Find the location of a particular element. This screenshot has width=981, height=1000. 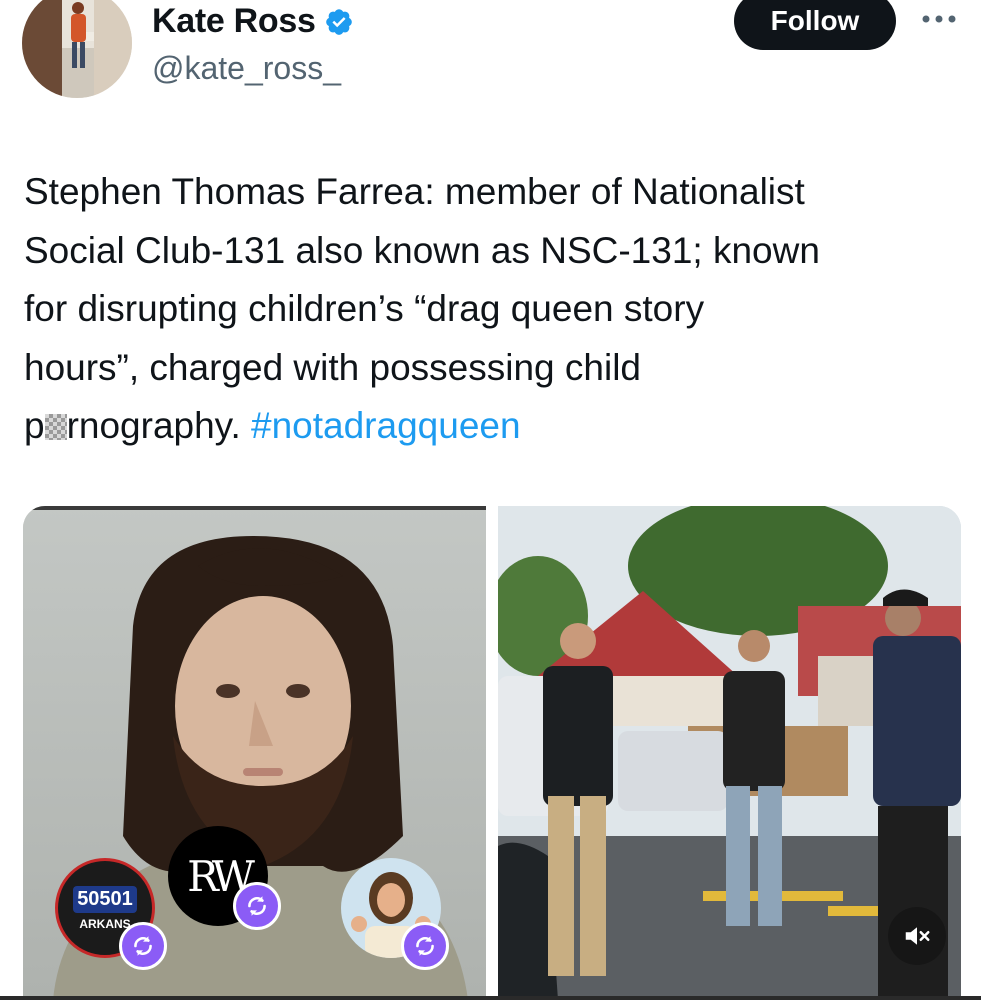

sticker-text: 50501 is located at coordinates (105, 899).